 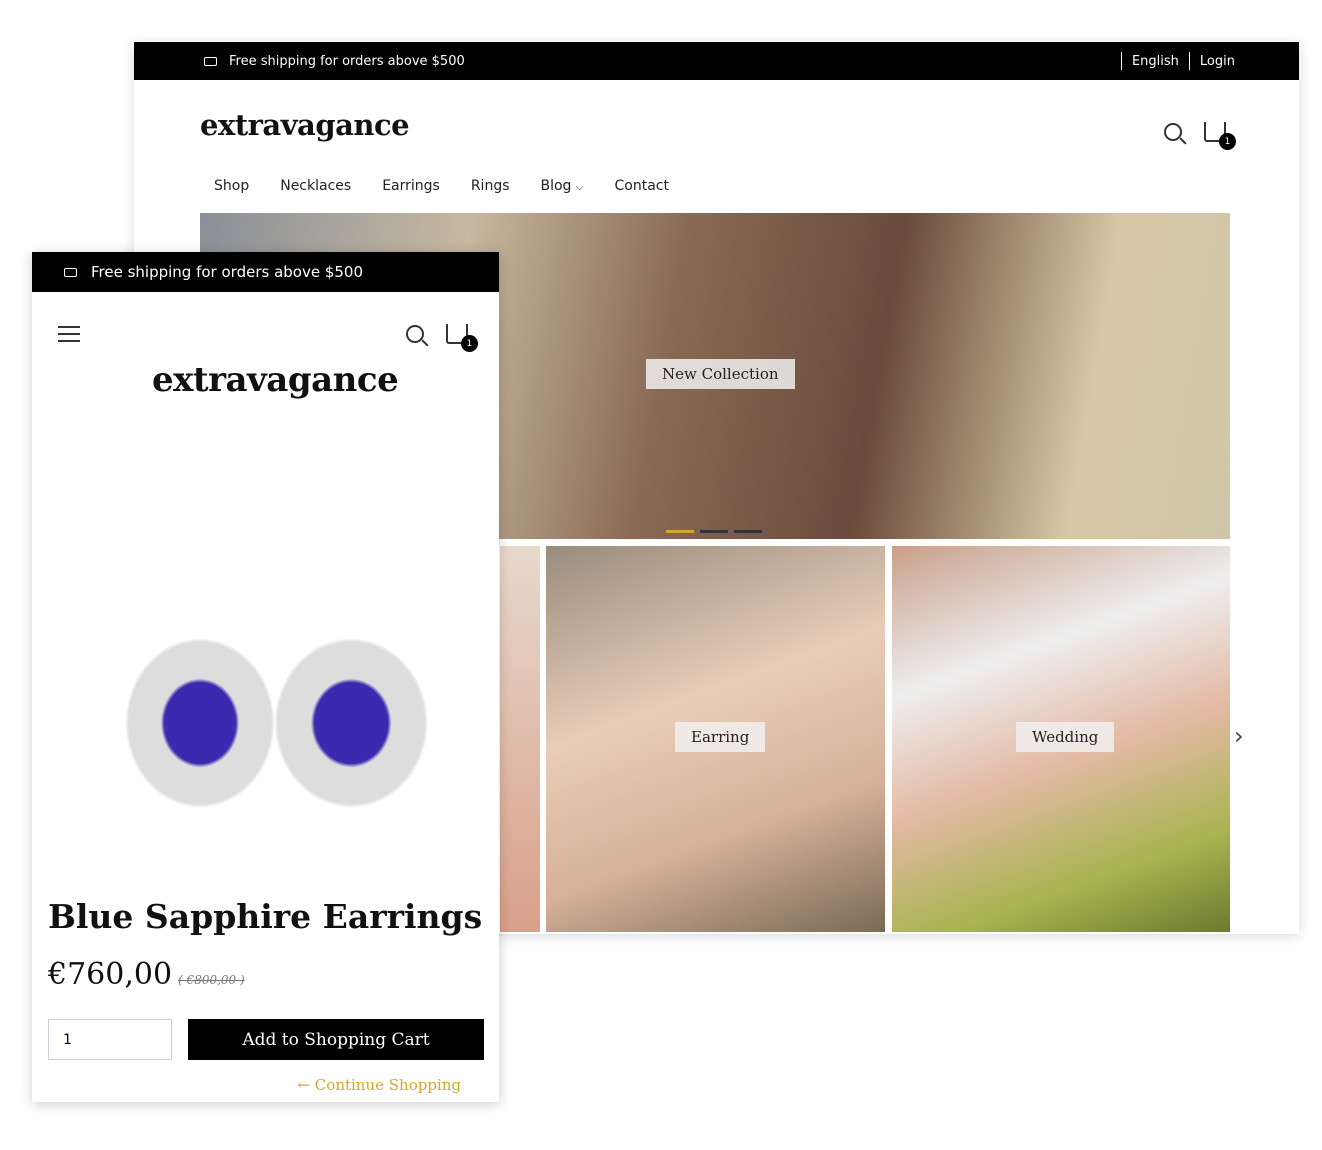 I want to click on chevron-down-icon: ⌵, so click(x=579, y=187).